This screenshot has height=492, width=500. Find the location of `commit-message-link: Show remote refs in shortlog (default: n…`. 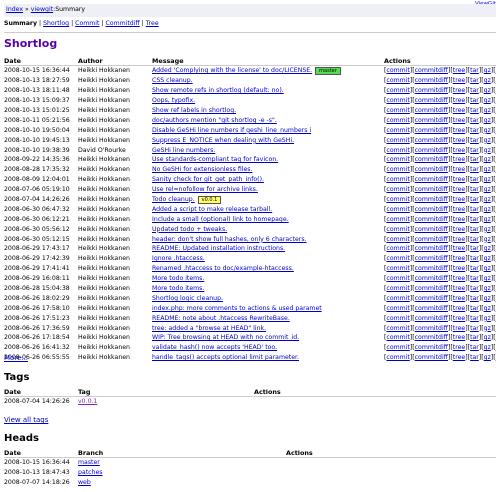

commit-message-link: Show remote refs in shortlog (default: n… is located at coordinates (218, 90).